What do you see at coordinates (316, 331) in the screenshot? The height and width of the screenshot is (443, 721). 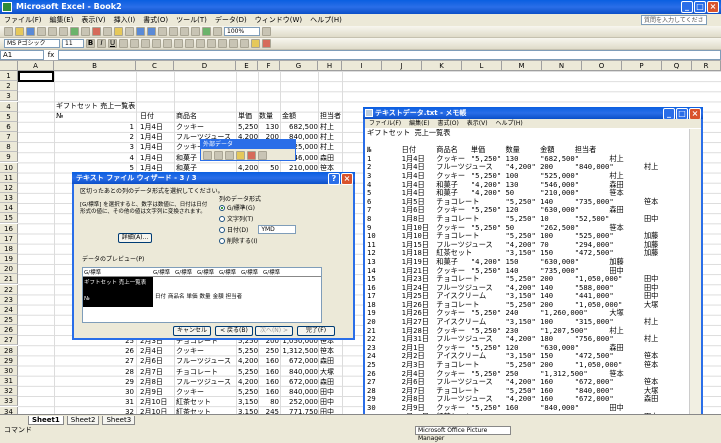 I see `finish-button: 完了(F)` at bounding box center [316, 331].